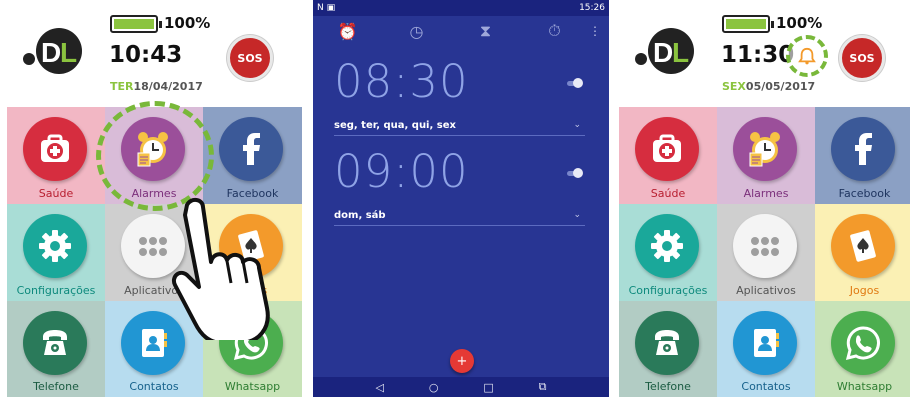 This screenshot has height=397, width=910. Describe the element at coordinates (555, 30) in the screenshot. I see `tab-stopwatch-icon: ⏱` at that location.